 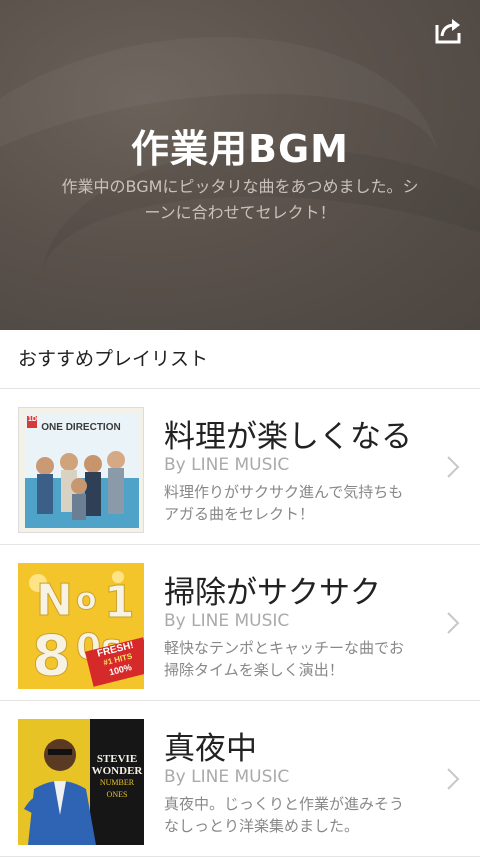 What do you see at coordinates (272, 593) in the screenshot?
I see `playlist-name: 掃除がサクサク` at bounding box center [272, 593].